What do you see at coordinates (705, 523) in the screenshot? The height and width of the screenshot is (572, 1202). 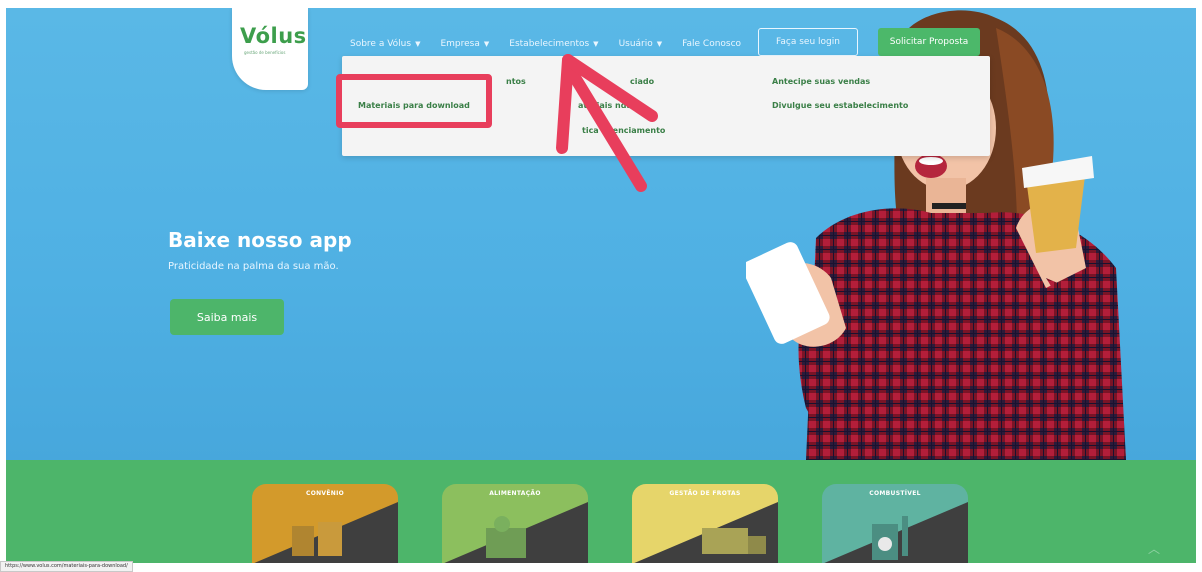 I see `category-card-gestao-frotas: GESTÃO DE FROTAS` at bounding box center [705, 523].